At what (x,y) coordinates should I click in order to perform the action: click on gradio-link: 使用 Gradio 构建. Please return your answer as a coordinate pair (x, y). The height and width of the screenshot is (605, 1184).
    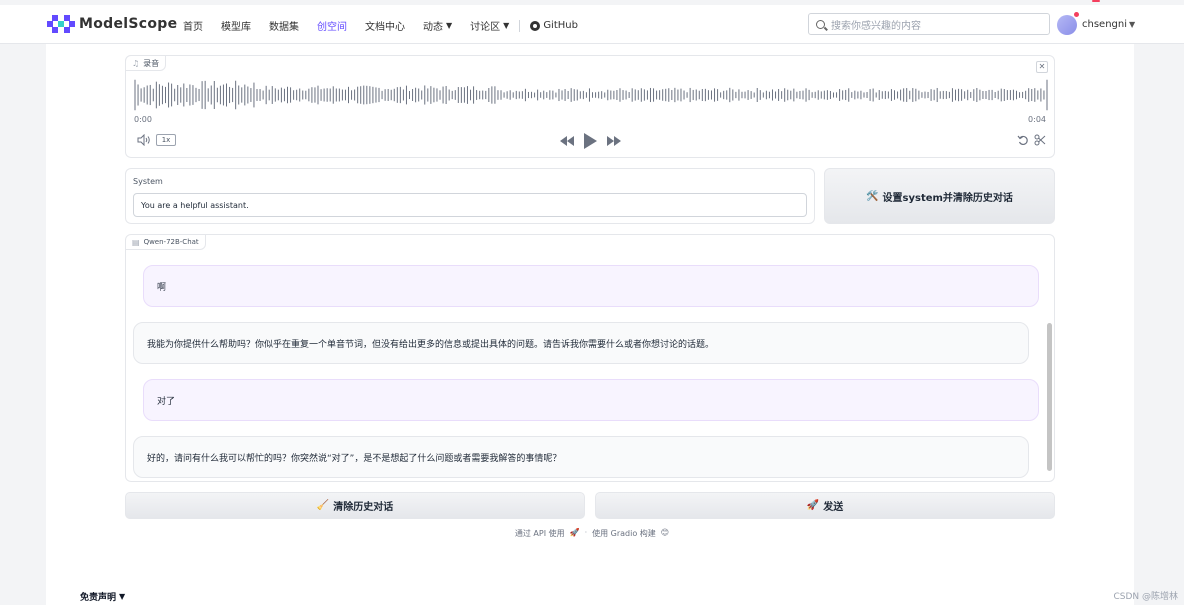
    Looking at the image, I should click on (624, 533).